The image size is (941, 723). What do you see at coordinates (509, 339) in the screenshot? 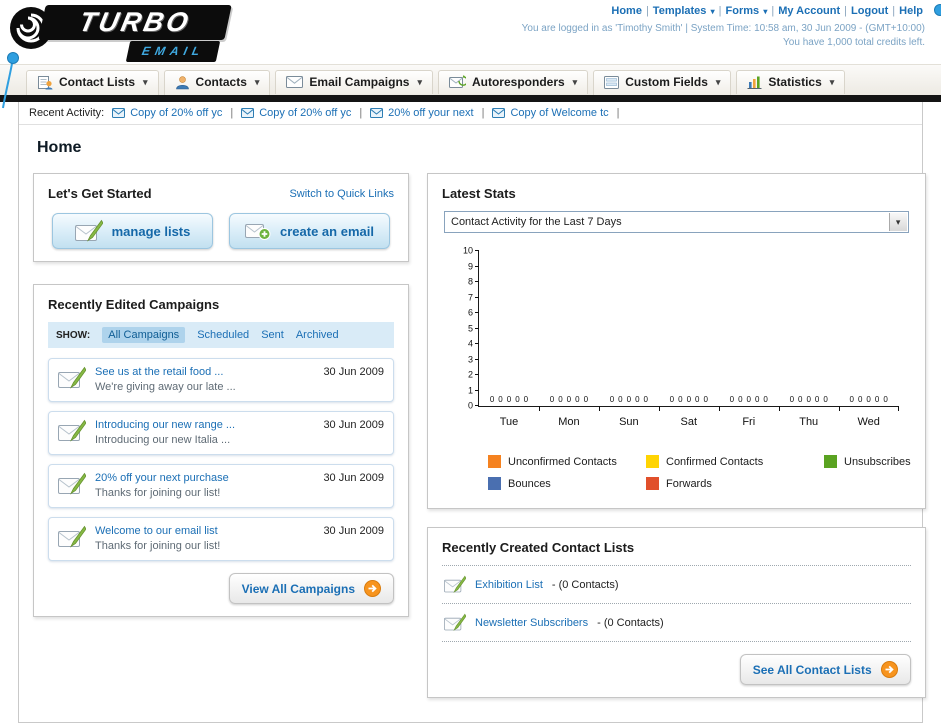
I see `chart-category-group: 0 0 0 0 0 Tue` at bounding box center [509, 339].